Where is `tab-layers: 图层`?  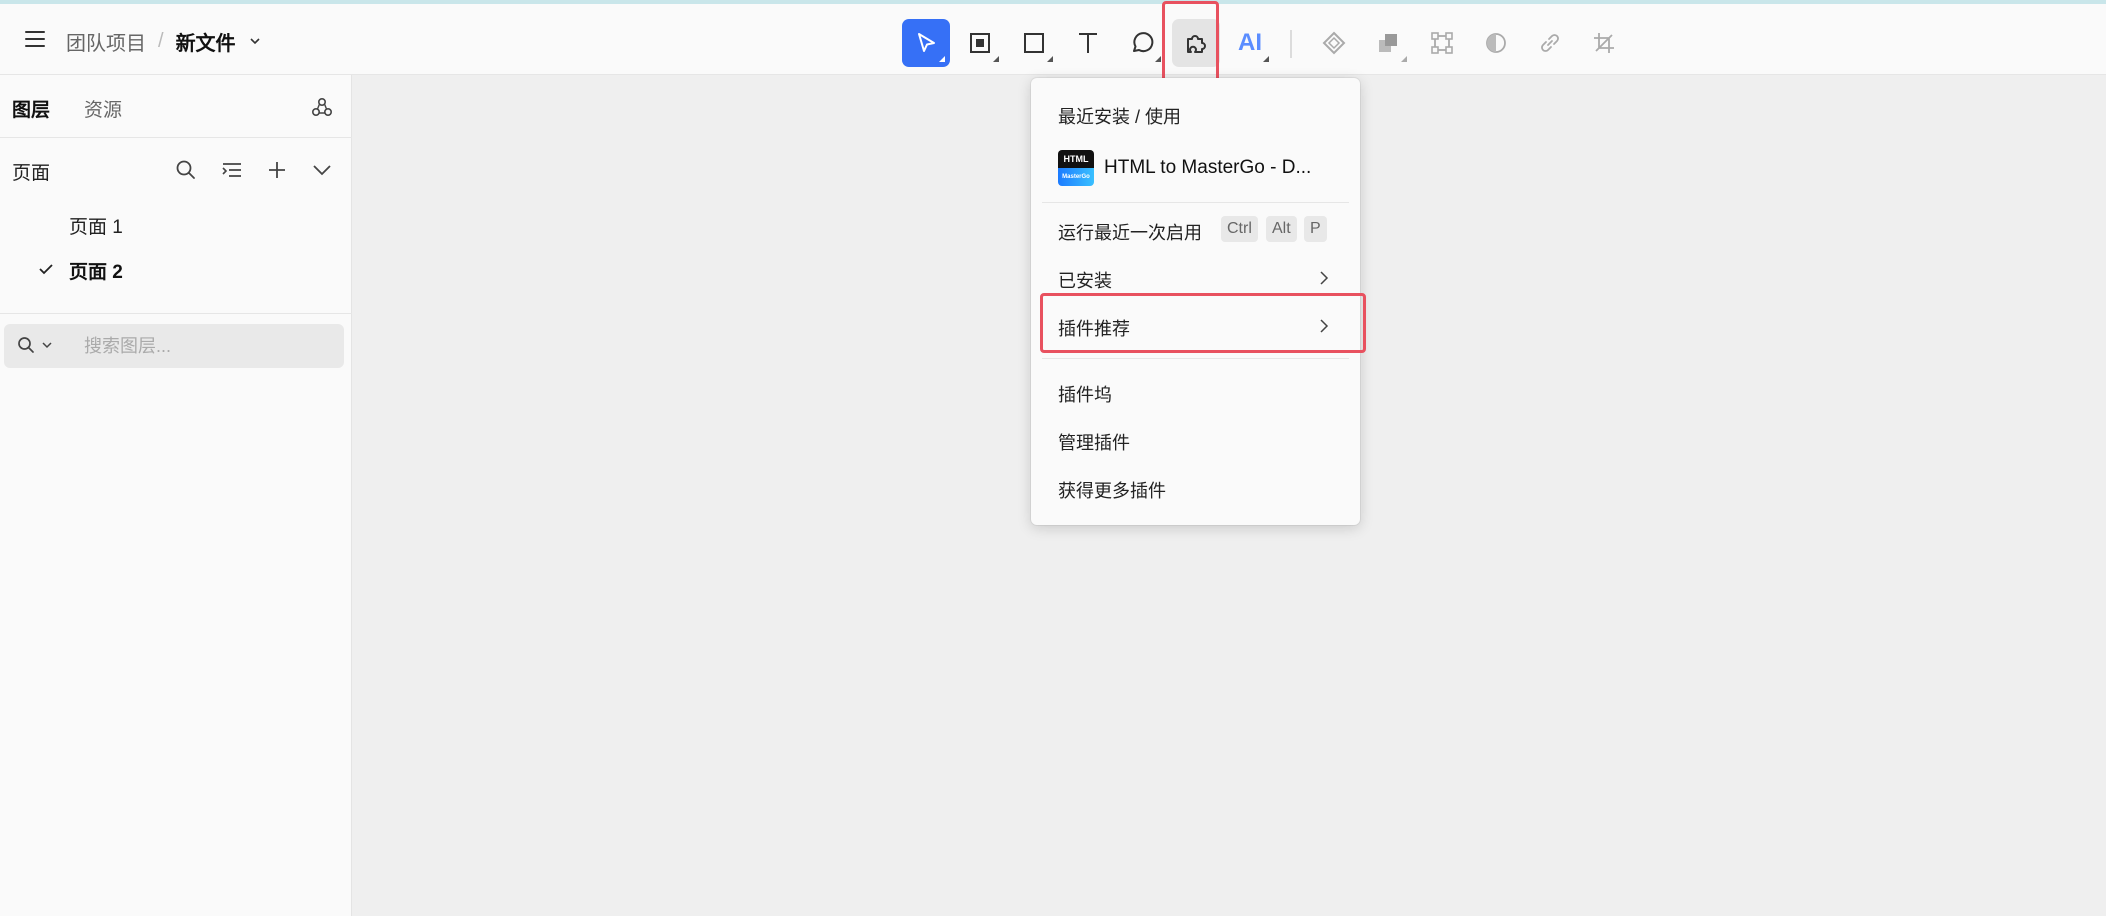 tab-layers: 图层 is located at coordinates (31, 108).